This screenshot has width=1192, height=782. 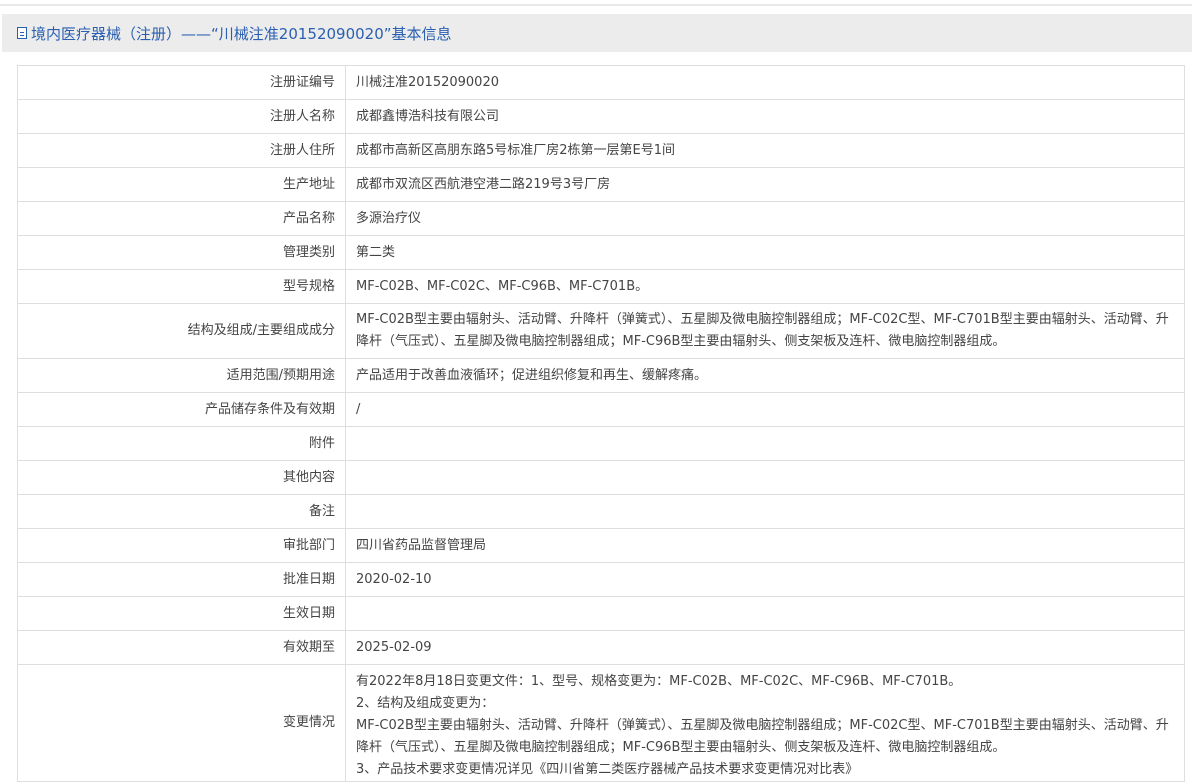 I want to click on top-border, so click(x=596, y=3).